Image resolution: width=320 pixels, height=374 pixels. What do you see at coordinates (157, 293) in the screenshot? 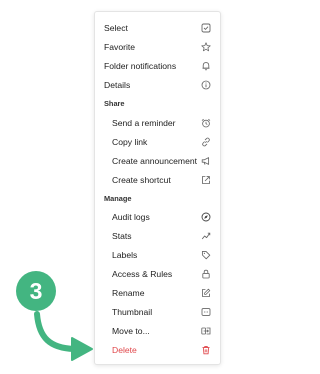
I see `menu-item-rename: Rename` at bounding box center [157, 293].